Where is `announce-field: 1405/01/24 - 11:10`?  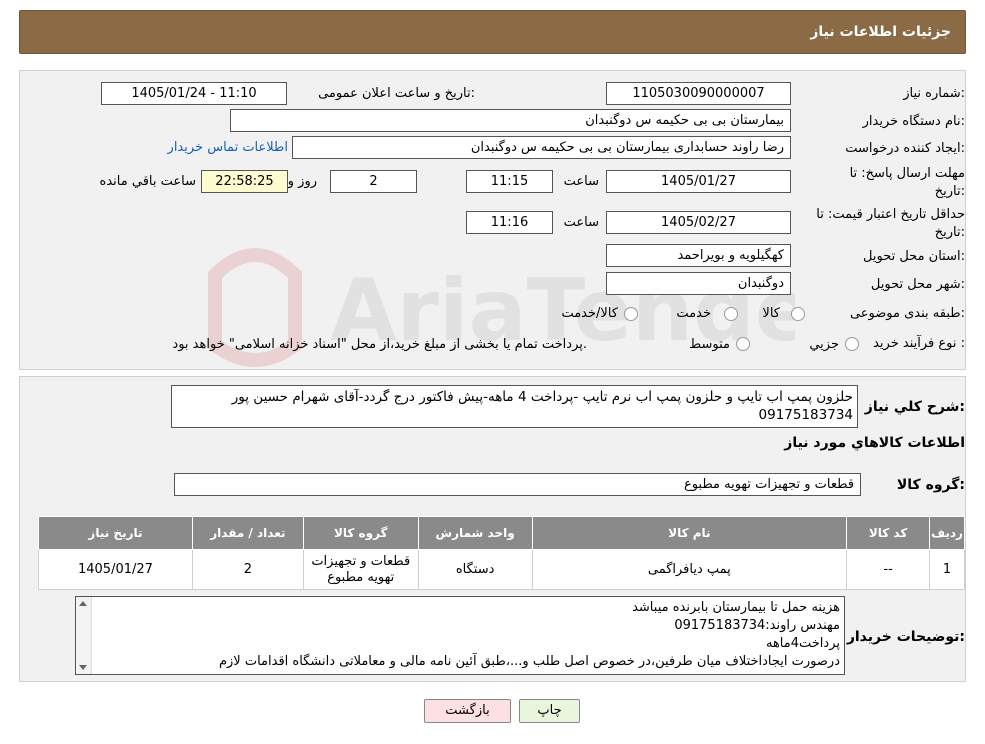 announce-field: 1405/01/24 - 11:10 is located at coordinates (194, 93).